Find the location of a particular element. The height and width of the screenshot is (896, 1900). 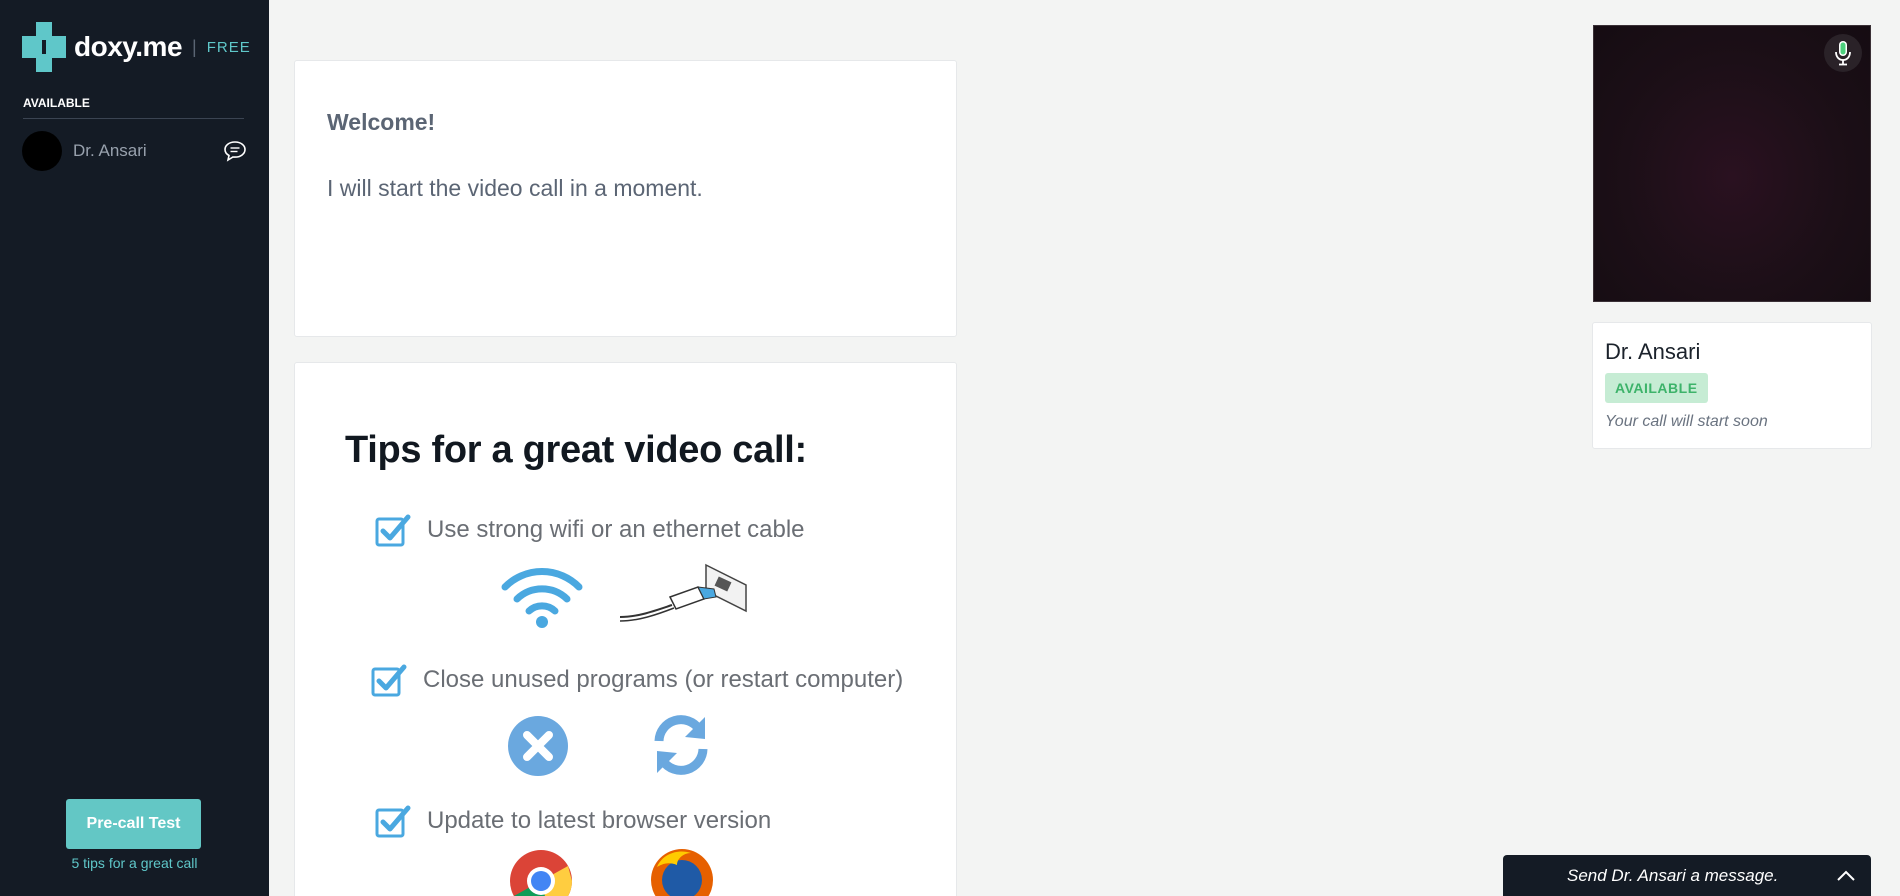

sidebar-item-provider: Dr. Ansari is located at coordinates (135, 151).